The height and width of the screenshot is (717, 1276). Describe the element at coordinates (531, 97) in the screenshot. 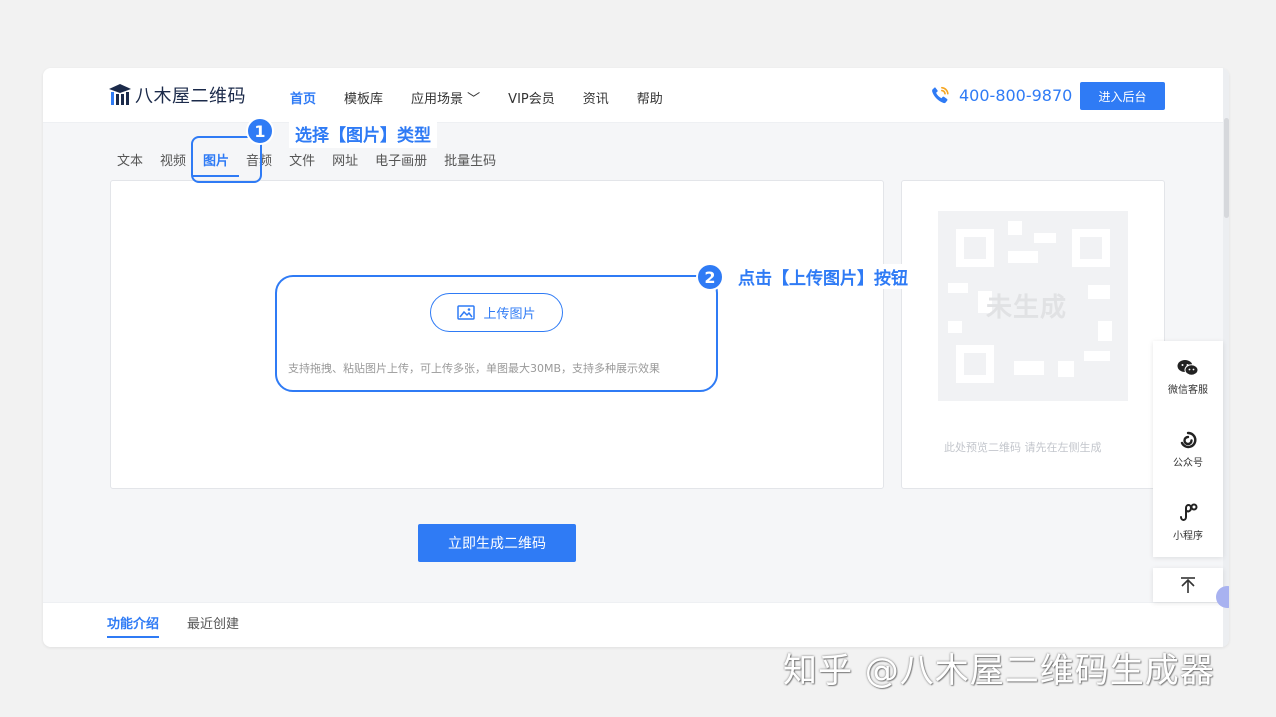

I see `nav-item-vip: VIP会员` at that location.